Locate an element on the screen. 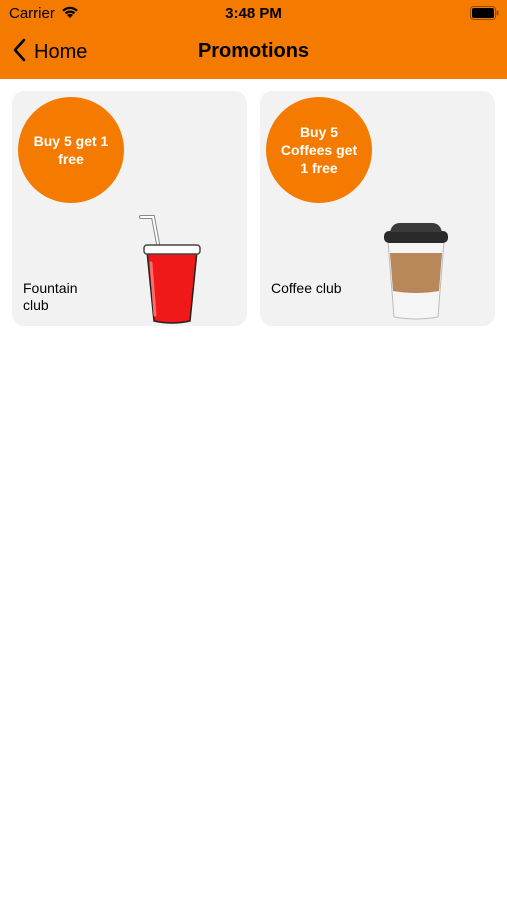 The height and width of the screenshot is (900, 507). status-bar: Carrier 3:48 PM is located at coordinates (253, 14).